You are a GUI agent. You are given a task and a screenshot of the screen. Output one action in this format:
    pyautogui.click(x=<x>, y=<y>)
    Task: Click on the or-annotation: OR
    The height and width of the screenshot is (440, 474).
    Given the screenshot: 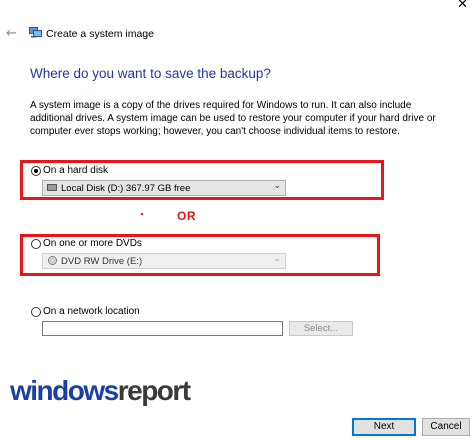 What is the action you would take?
    pyautogui.click(x=186, y=216)
    